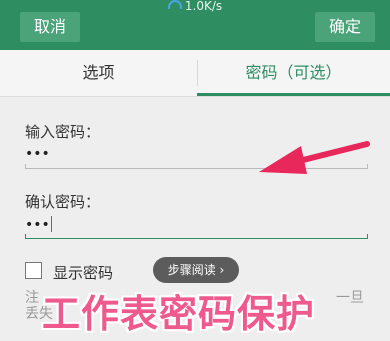 The width and height of the screenshot is (390, 341). What do you see at coordinates (179, 314) in the screenshot?
I see `overlay-title: 工作表密码保护` at bounding box center [179, 314].